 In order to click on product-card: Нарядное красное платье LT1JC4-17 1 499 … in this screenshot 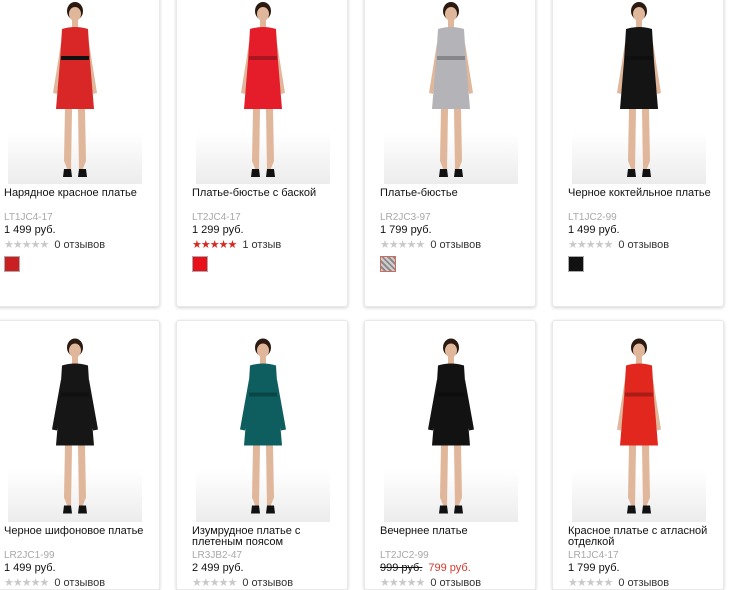, I will do `click(80, 153)`.